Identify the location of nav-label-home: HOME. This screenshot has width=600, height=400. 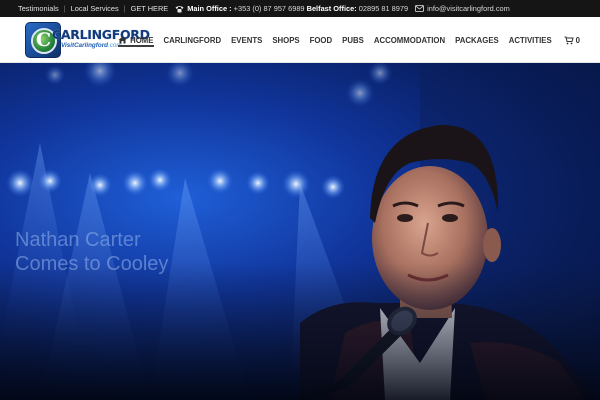
(142, 40).